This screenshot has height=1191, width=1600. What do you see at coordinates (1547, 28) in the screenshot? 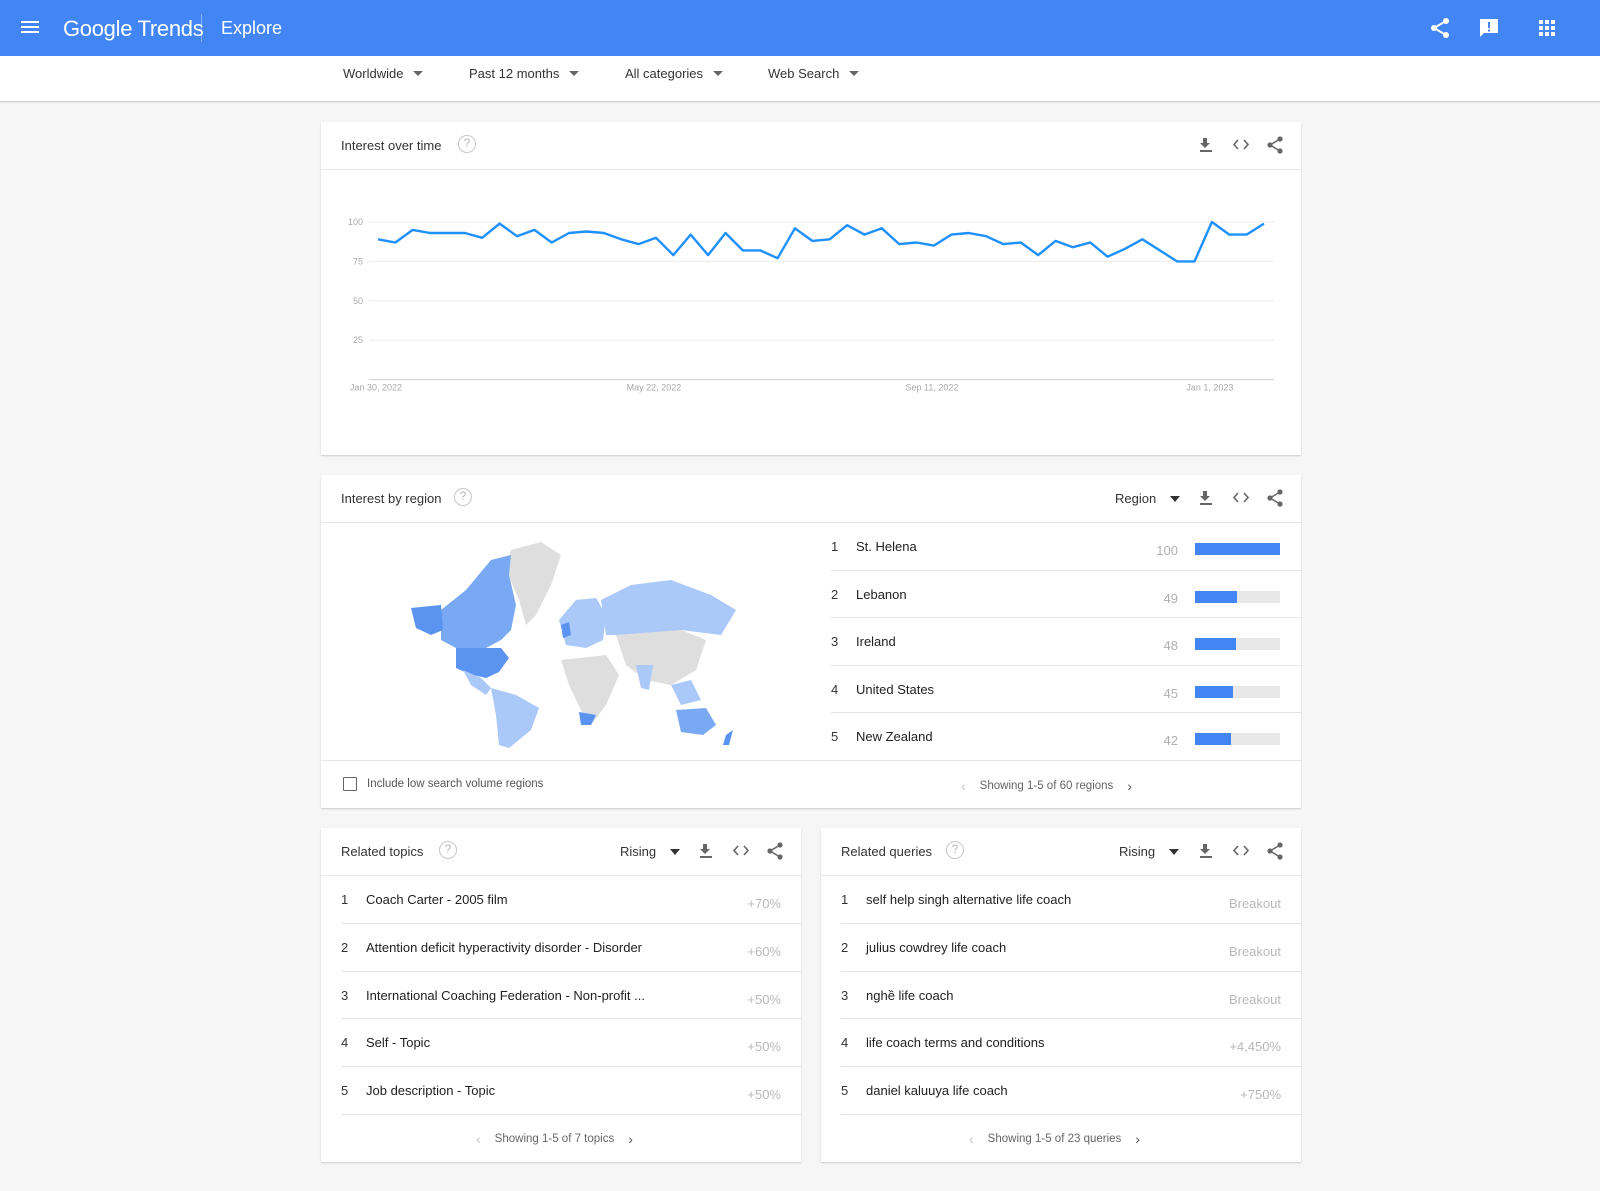
I see `apps-grid-icon` at bounding box center [1547, 28].